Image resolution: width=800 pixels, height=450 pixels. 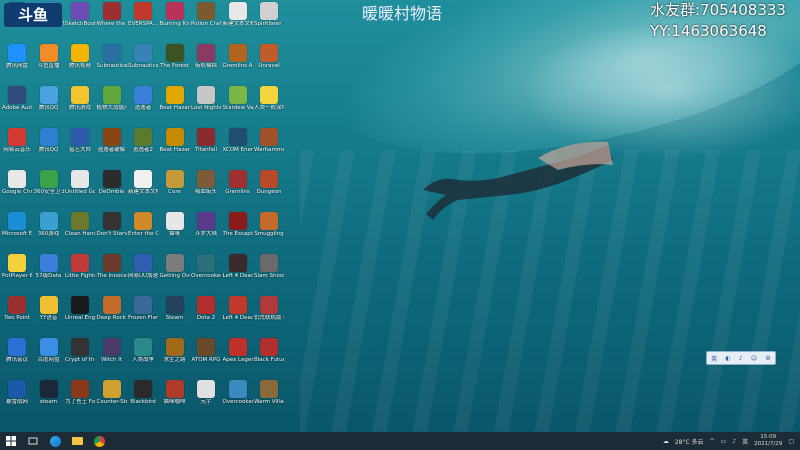 What do you see at coordinates (80, 14) in the screenshot?
I see `desktop-icon: SketchBook` at bounding box center [80, 14].